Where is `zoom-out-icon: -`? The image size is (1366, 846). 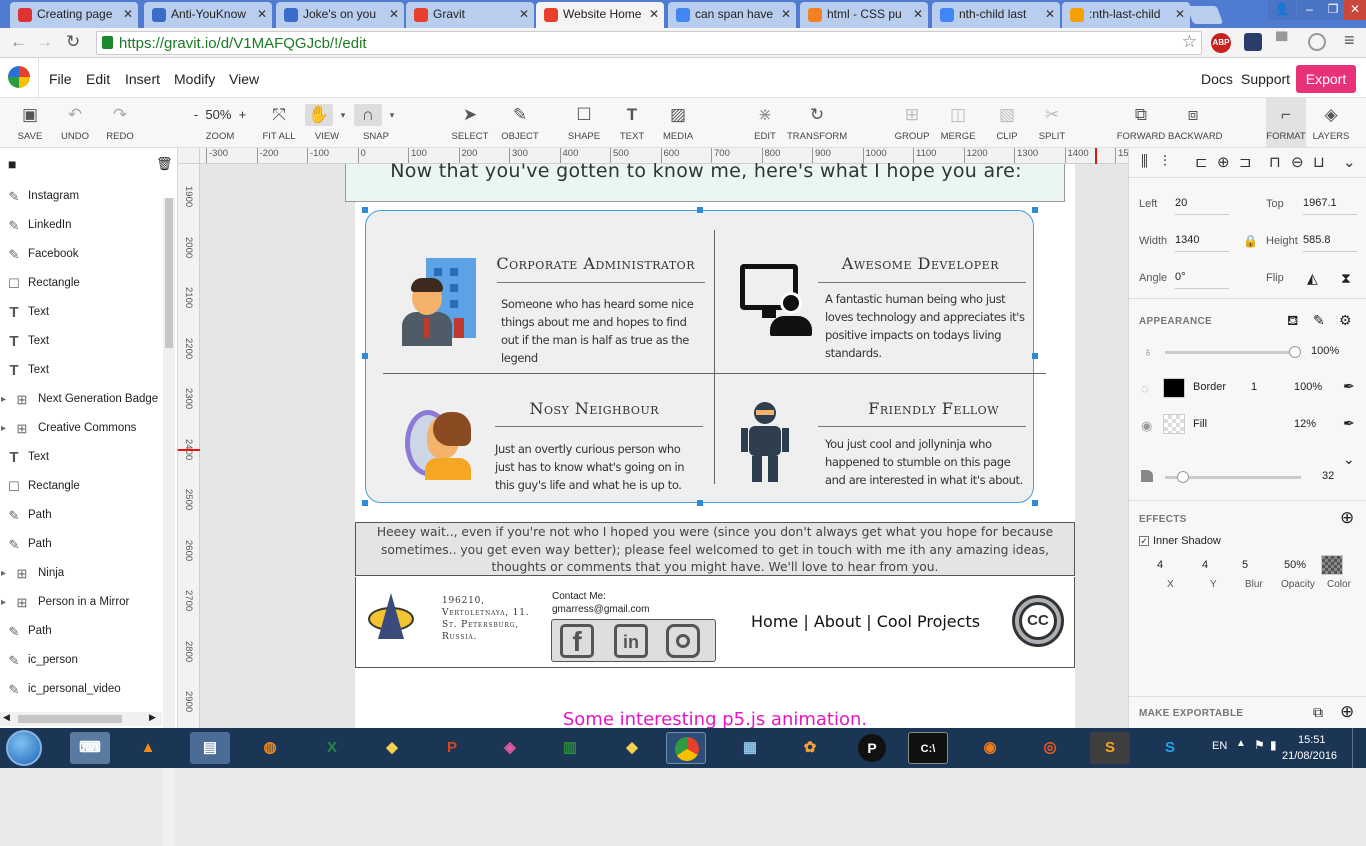 zoom-out-icon: - is located at coordinates (196, 114).